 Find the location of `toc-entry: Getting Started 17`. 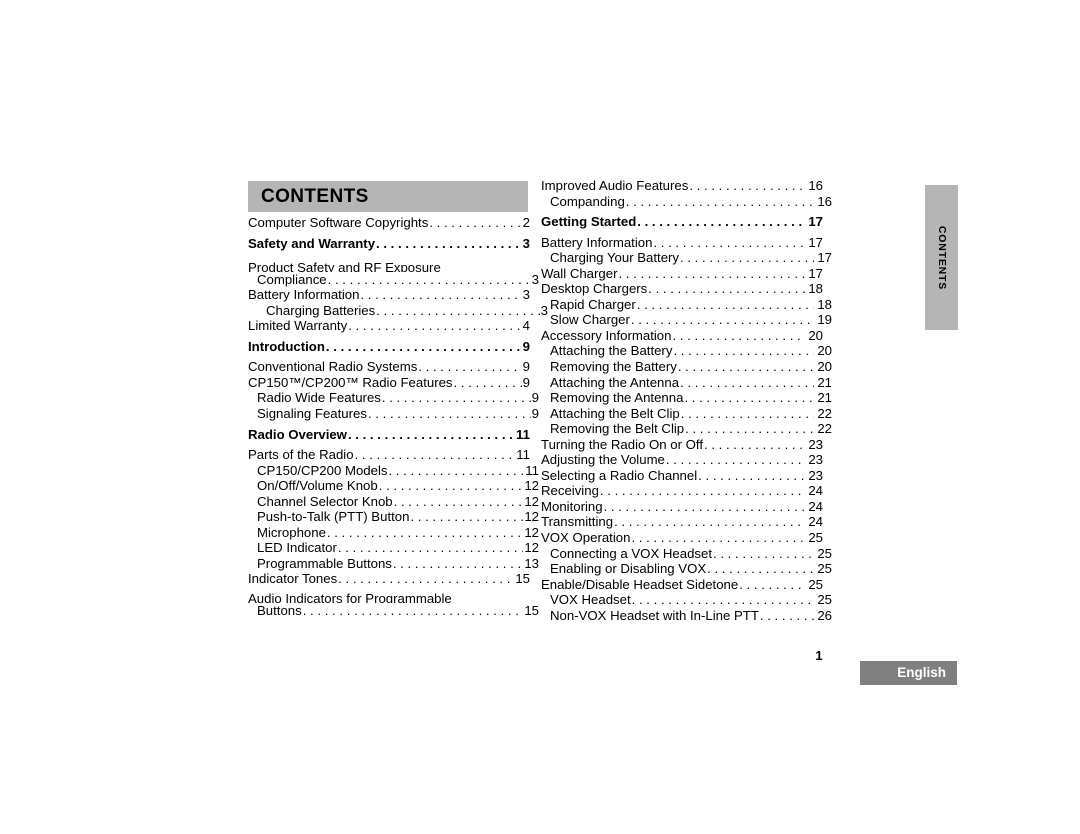

toc-entry: Getting Started 17 is located at coordinates (682, 222).